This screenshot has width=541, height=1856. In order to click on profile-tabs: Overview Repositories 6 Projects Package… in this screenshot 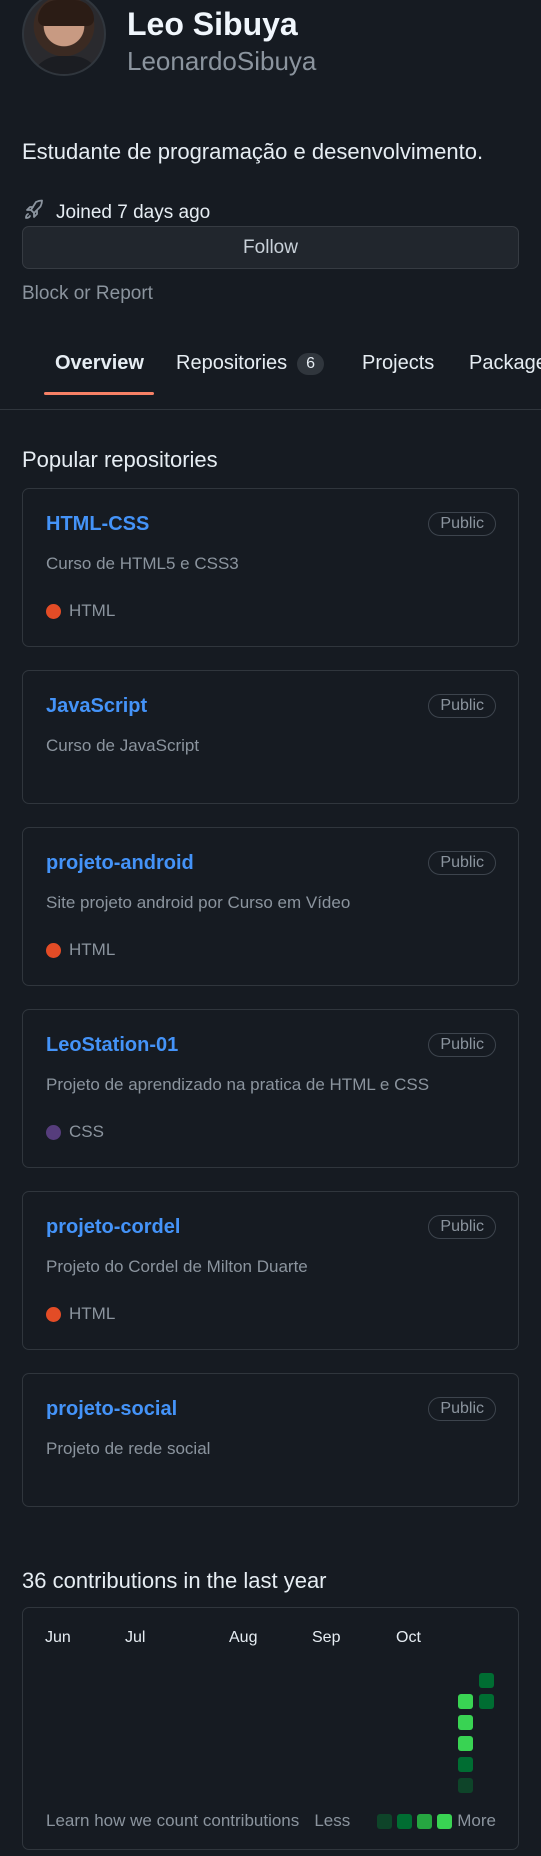, I will do `click(270, 375)`.